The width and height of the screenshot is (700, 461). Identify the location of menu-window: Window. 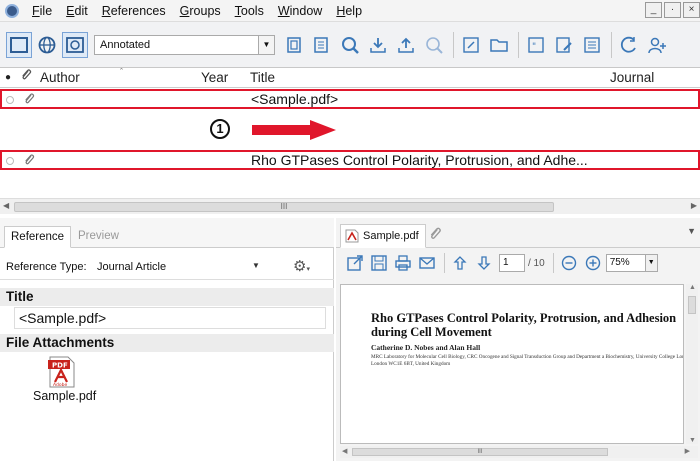
(300, 11).